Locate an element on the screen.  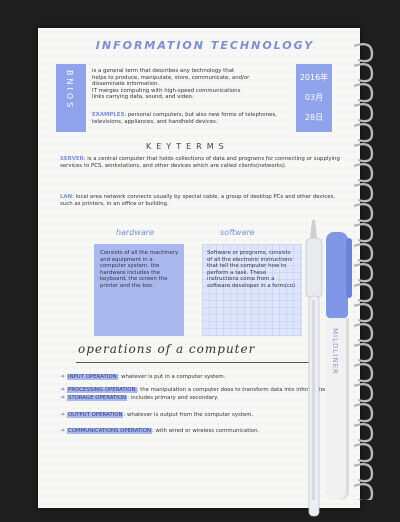
server-label: SERVER is located at coordinates (72, 159).